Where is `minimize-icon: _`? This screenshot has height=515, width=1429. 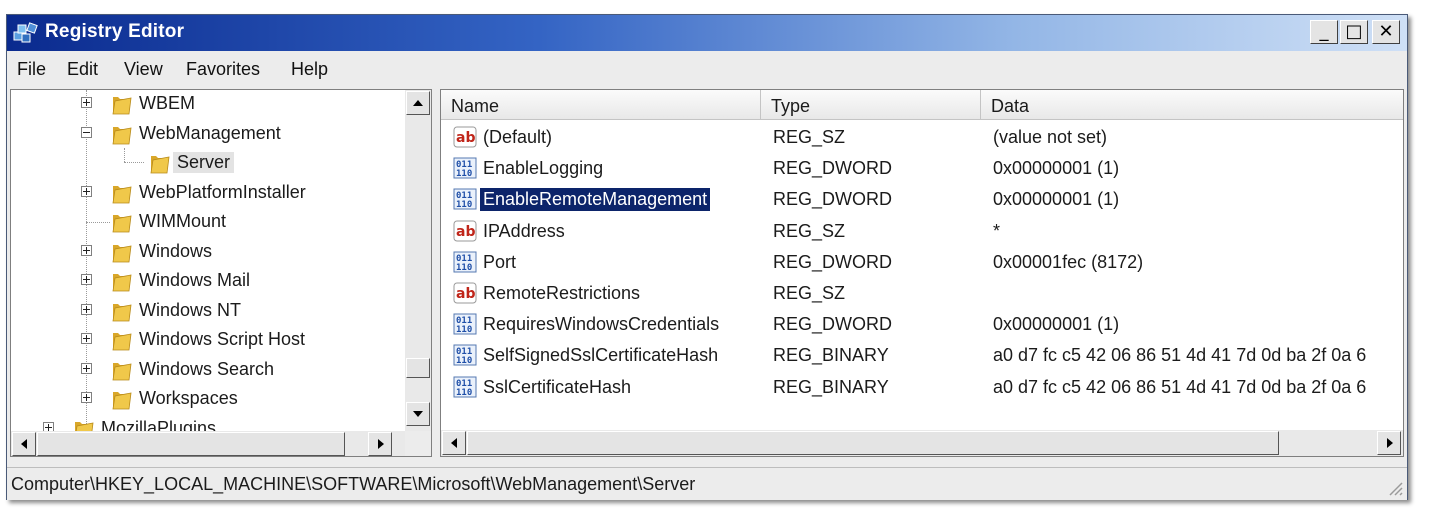 minimize-icon: _ is located at coordinates (1324, 31).